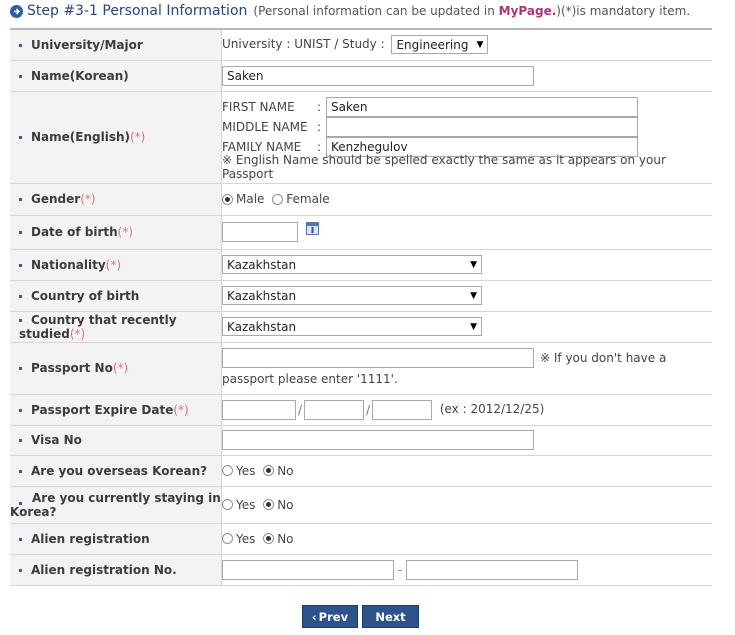 This screenshot has width=735, height=635. Describe the element at coordinates (603, 358) in the screenshot. I see `passport-note-1: ※ If you don't have a` at that location.